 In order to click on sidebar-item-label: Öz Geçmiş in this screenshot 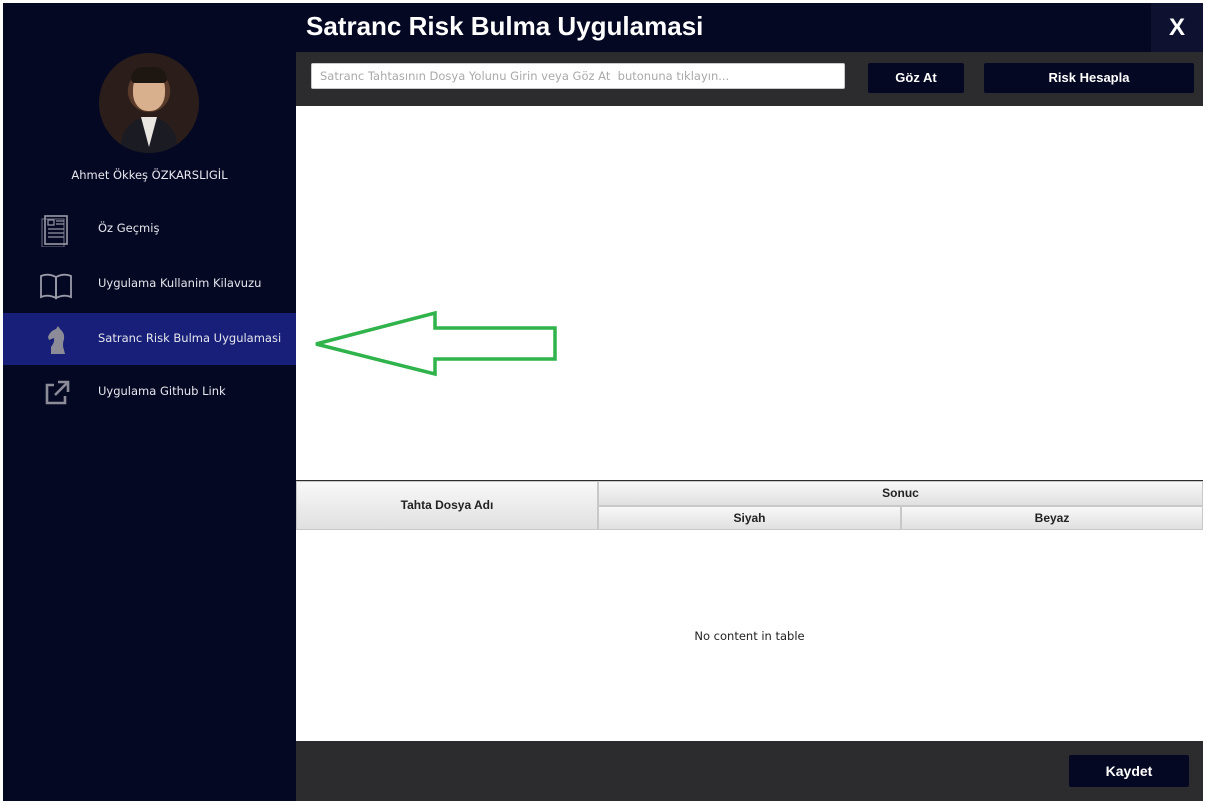, I will do `click(129, 228)`.